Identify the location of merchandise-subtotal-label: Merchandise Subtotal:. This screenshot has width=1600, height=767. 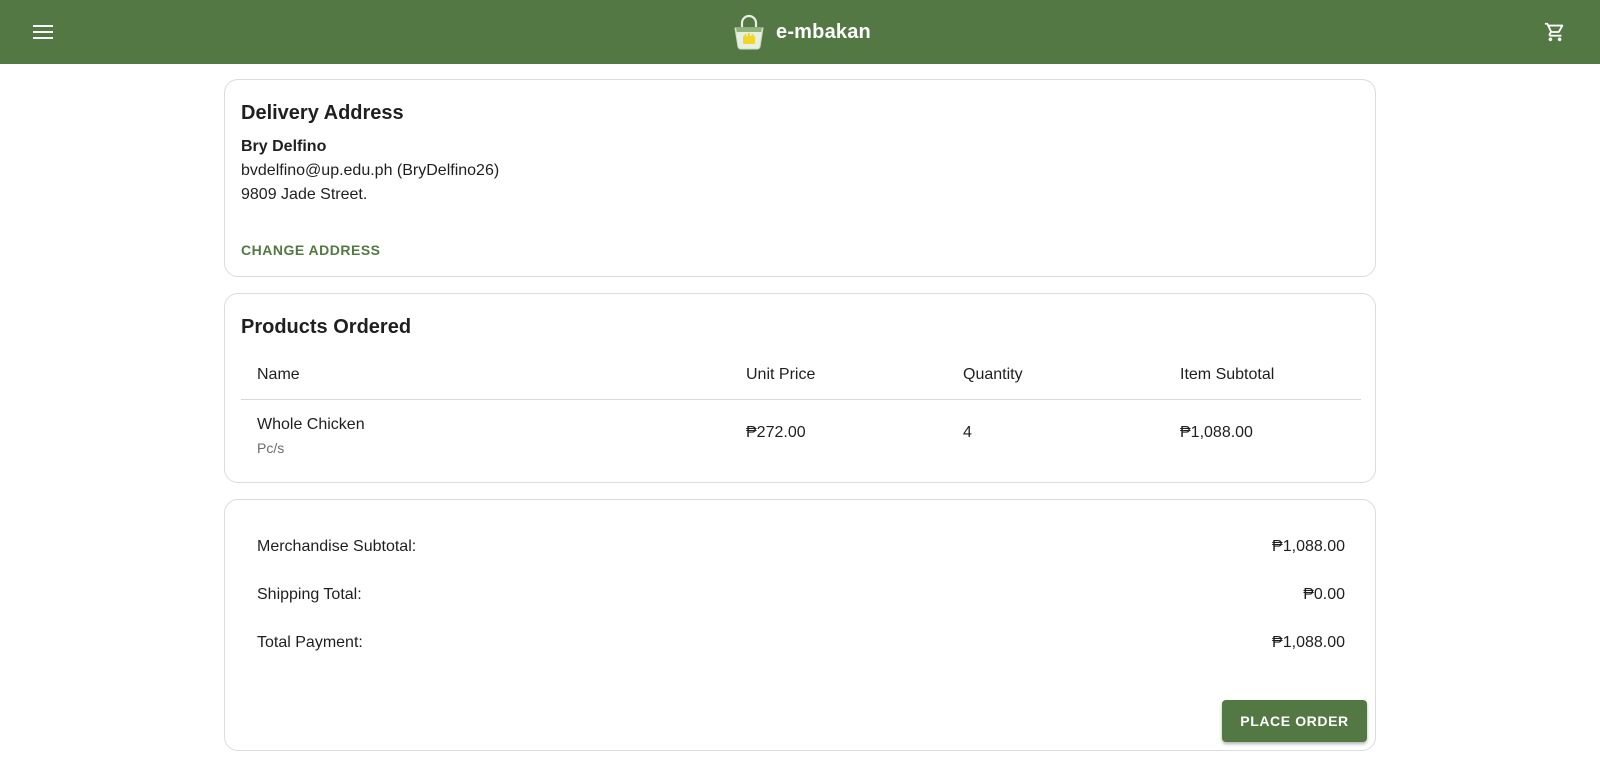
(337, 546).